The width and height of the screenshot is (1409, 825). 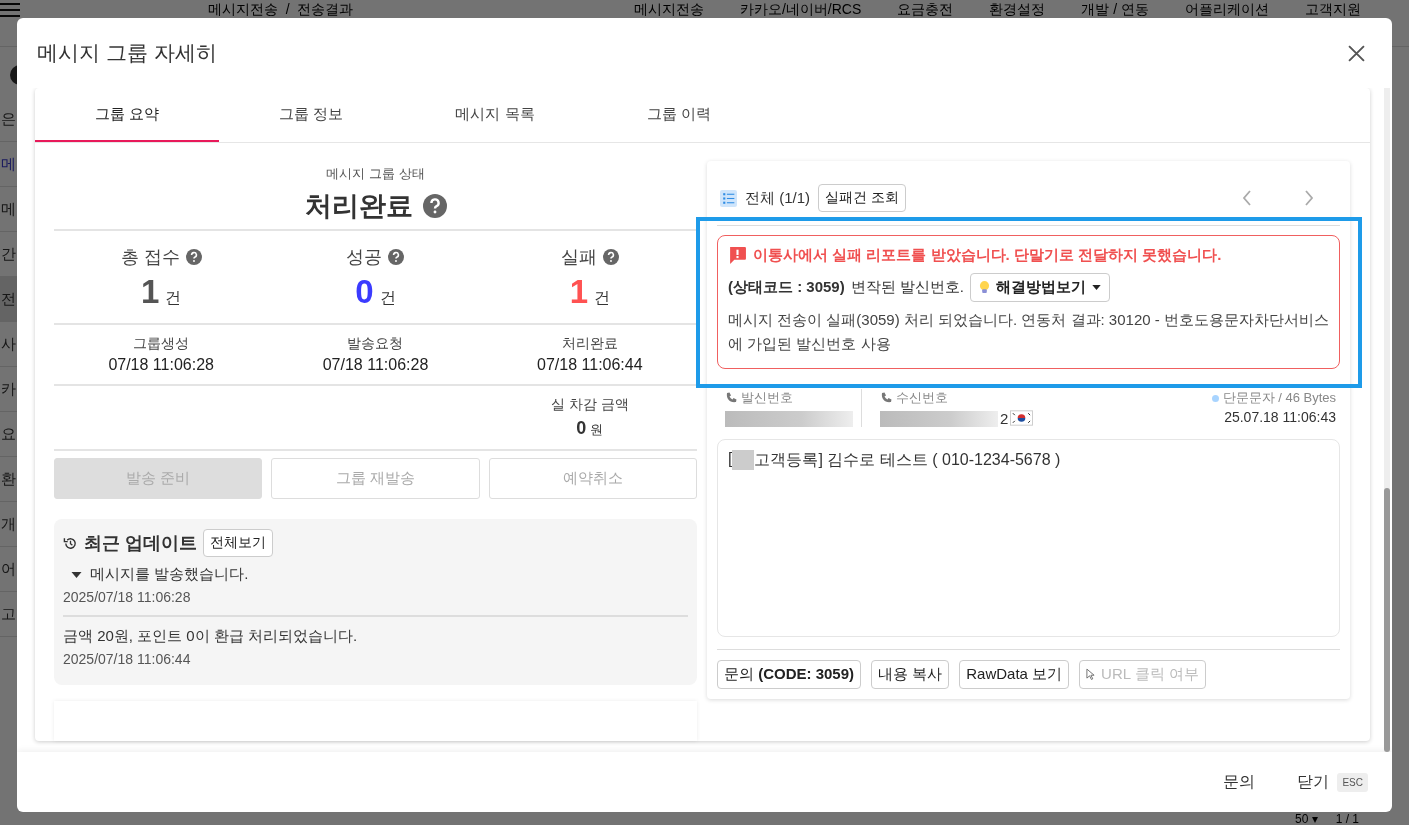 I want to click on time-label: 발송요청, so click(x=375, y=344).